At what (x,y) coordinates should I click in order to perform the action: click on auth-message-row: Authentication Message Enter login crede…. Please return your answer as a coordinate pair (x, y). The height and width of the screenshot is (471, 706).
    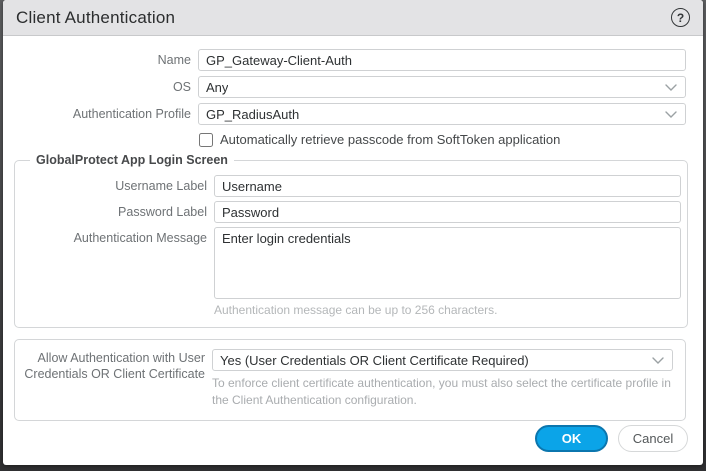
    Looking at the image, I should click on (350, 263).